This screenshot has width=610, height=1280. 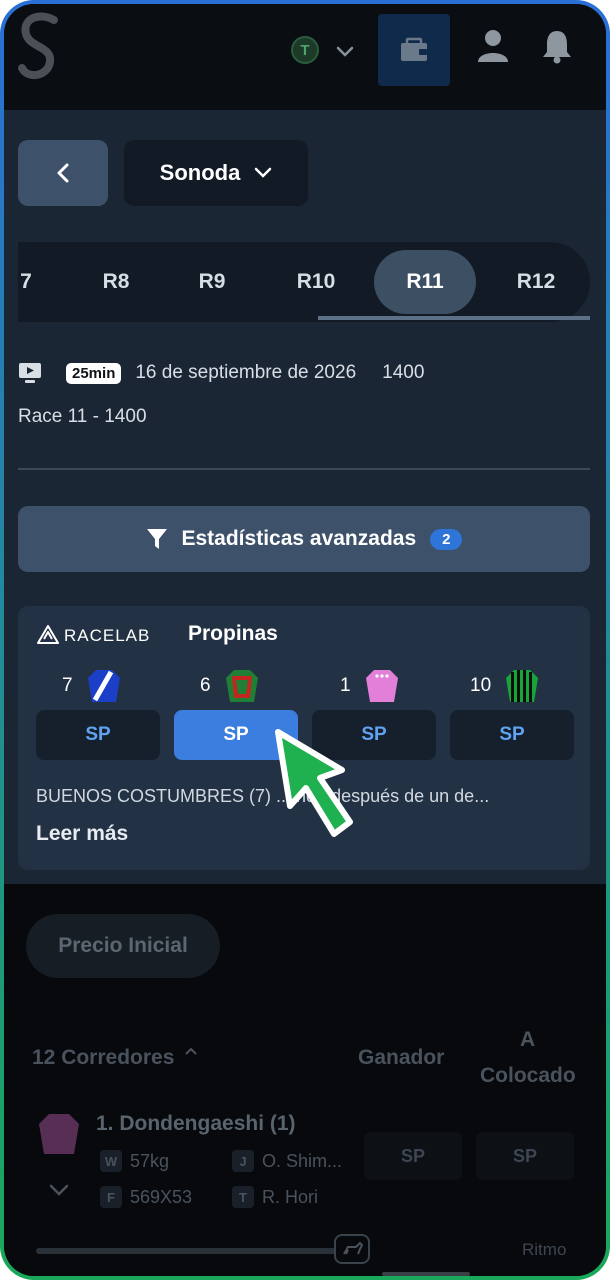 I want to click on chevron-left-icon, so click(x=63, y=173).